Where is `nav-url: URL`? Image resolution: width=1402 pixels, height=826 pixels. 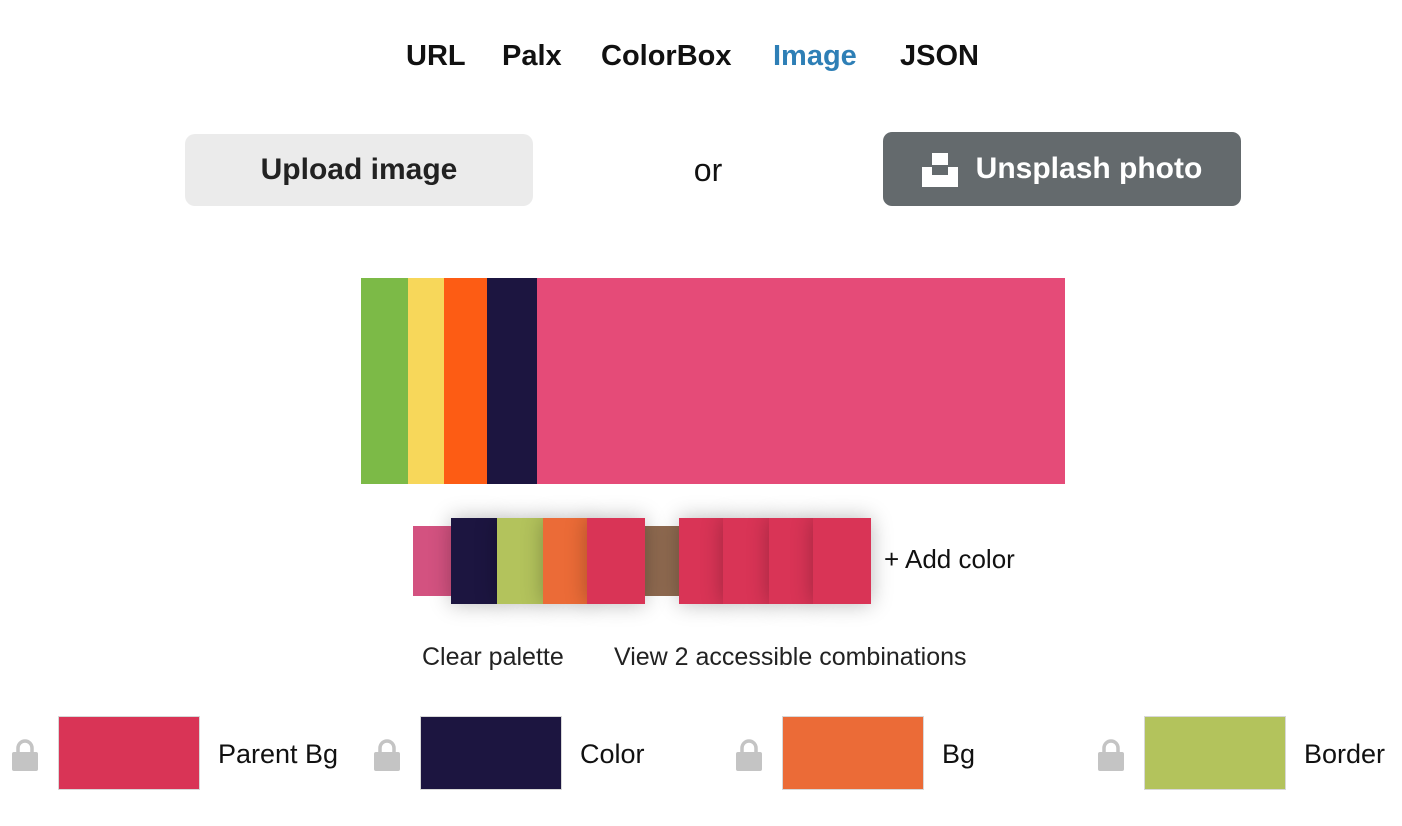 nav-url: URL is located at coordinates (436, 56).